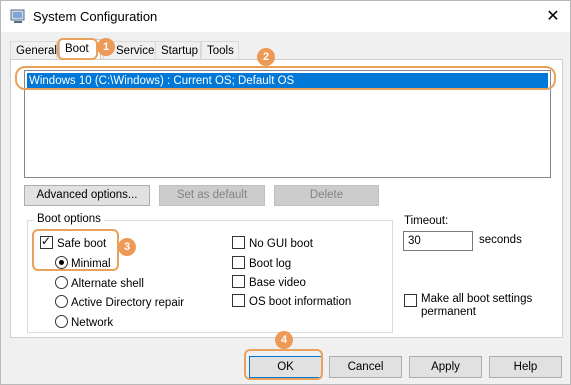  What do you see at coordinates (128, 303) in the screenshot?
I see `active-directory-label: Active Directory repair` at bounding box center [128, 303].